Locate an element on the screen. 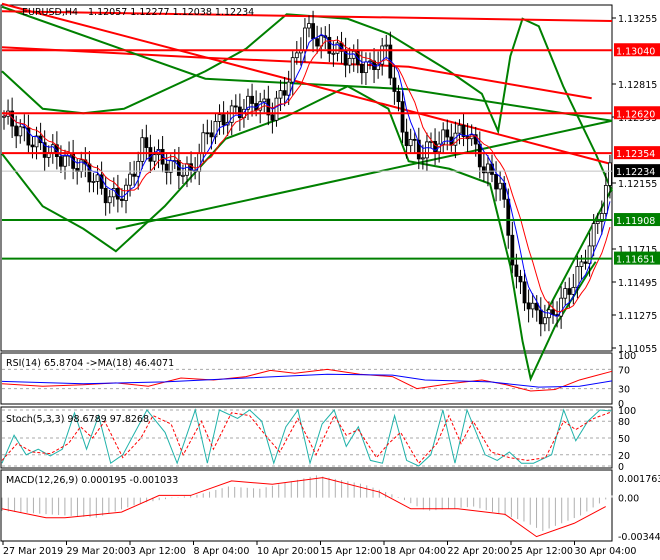 This screenshot has height=560, width=660. current-price-label: 1.12234 is located at coordinates (635, 172).